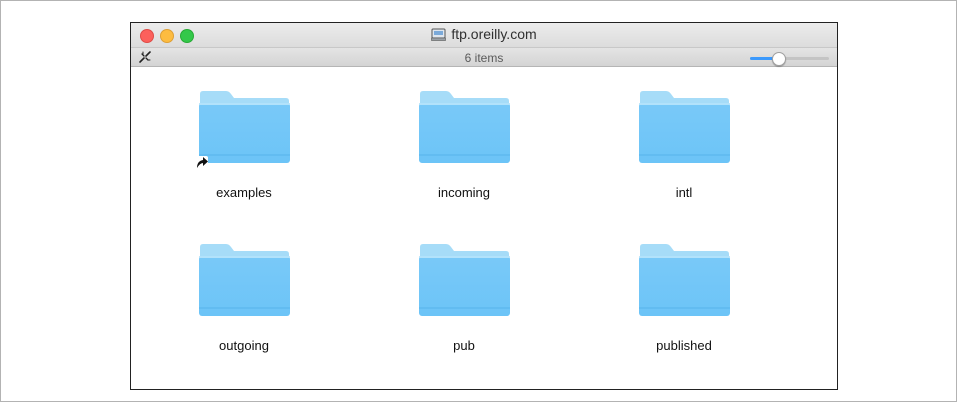  Describe the element at coordinates (684, 345) in the screenshot. I see `folder-label: published` at that location.